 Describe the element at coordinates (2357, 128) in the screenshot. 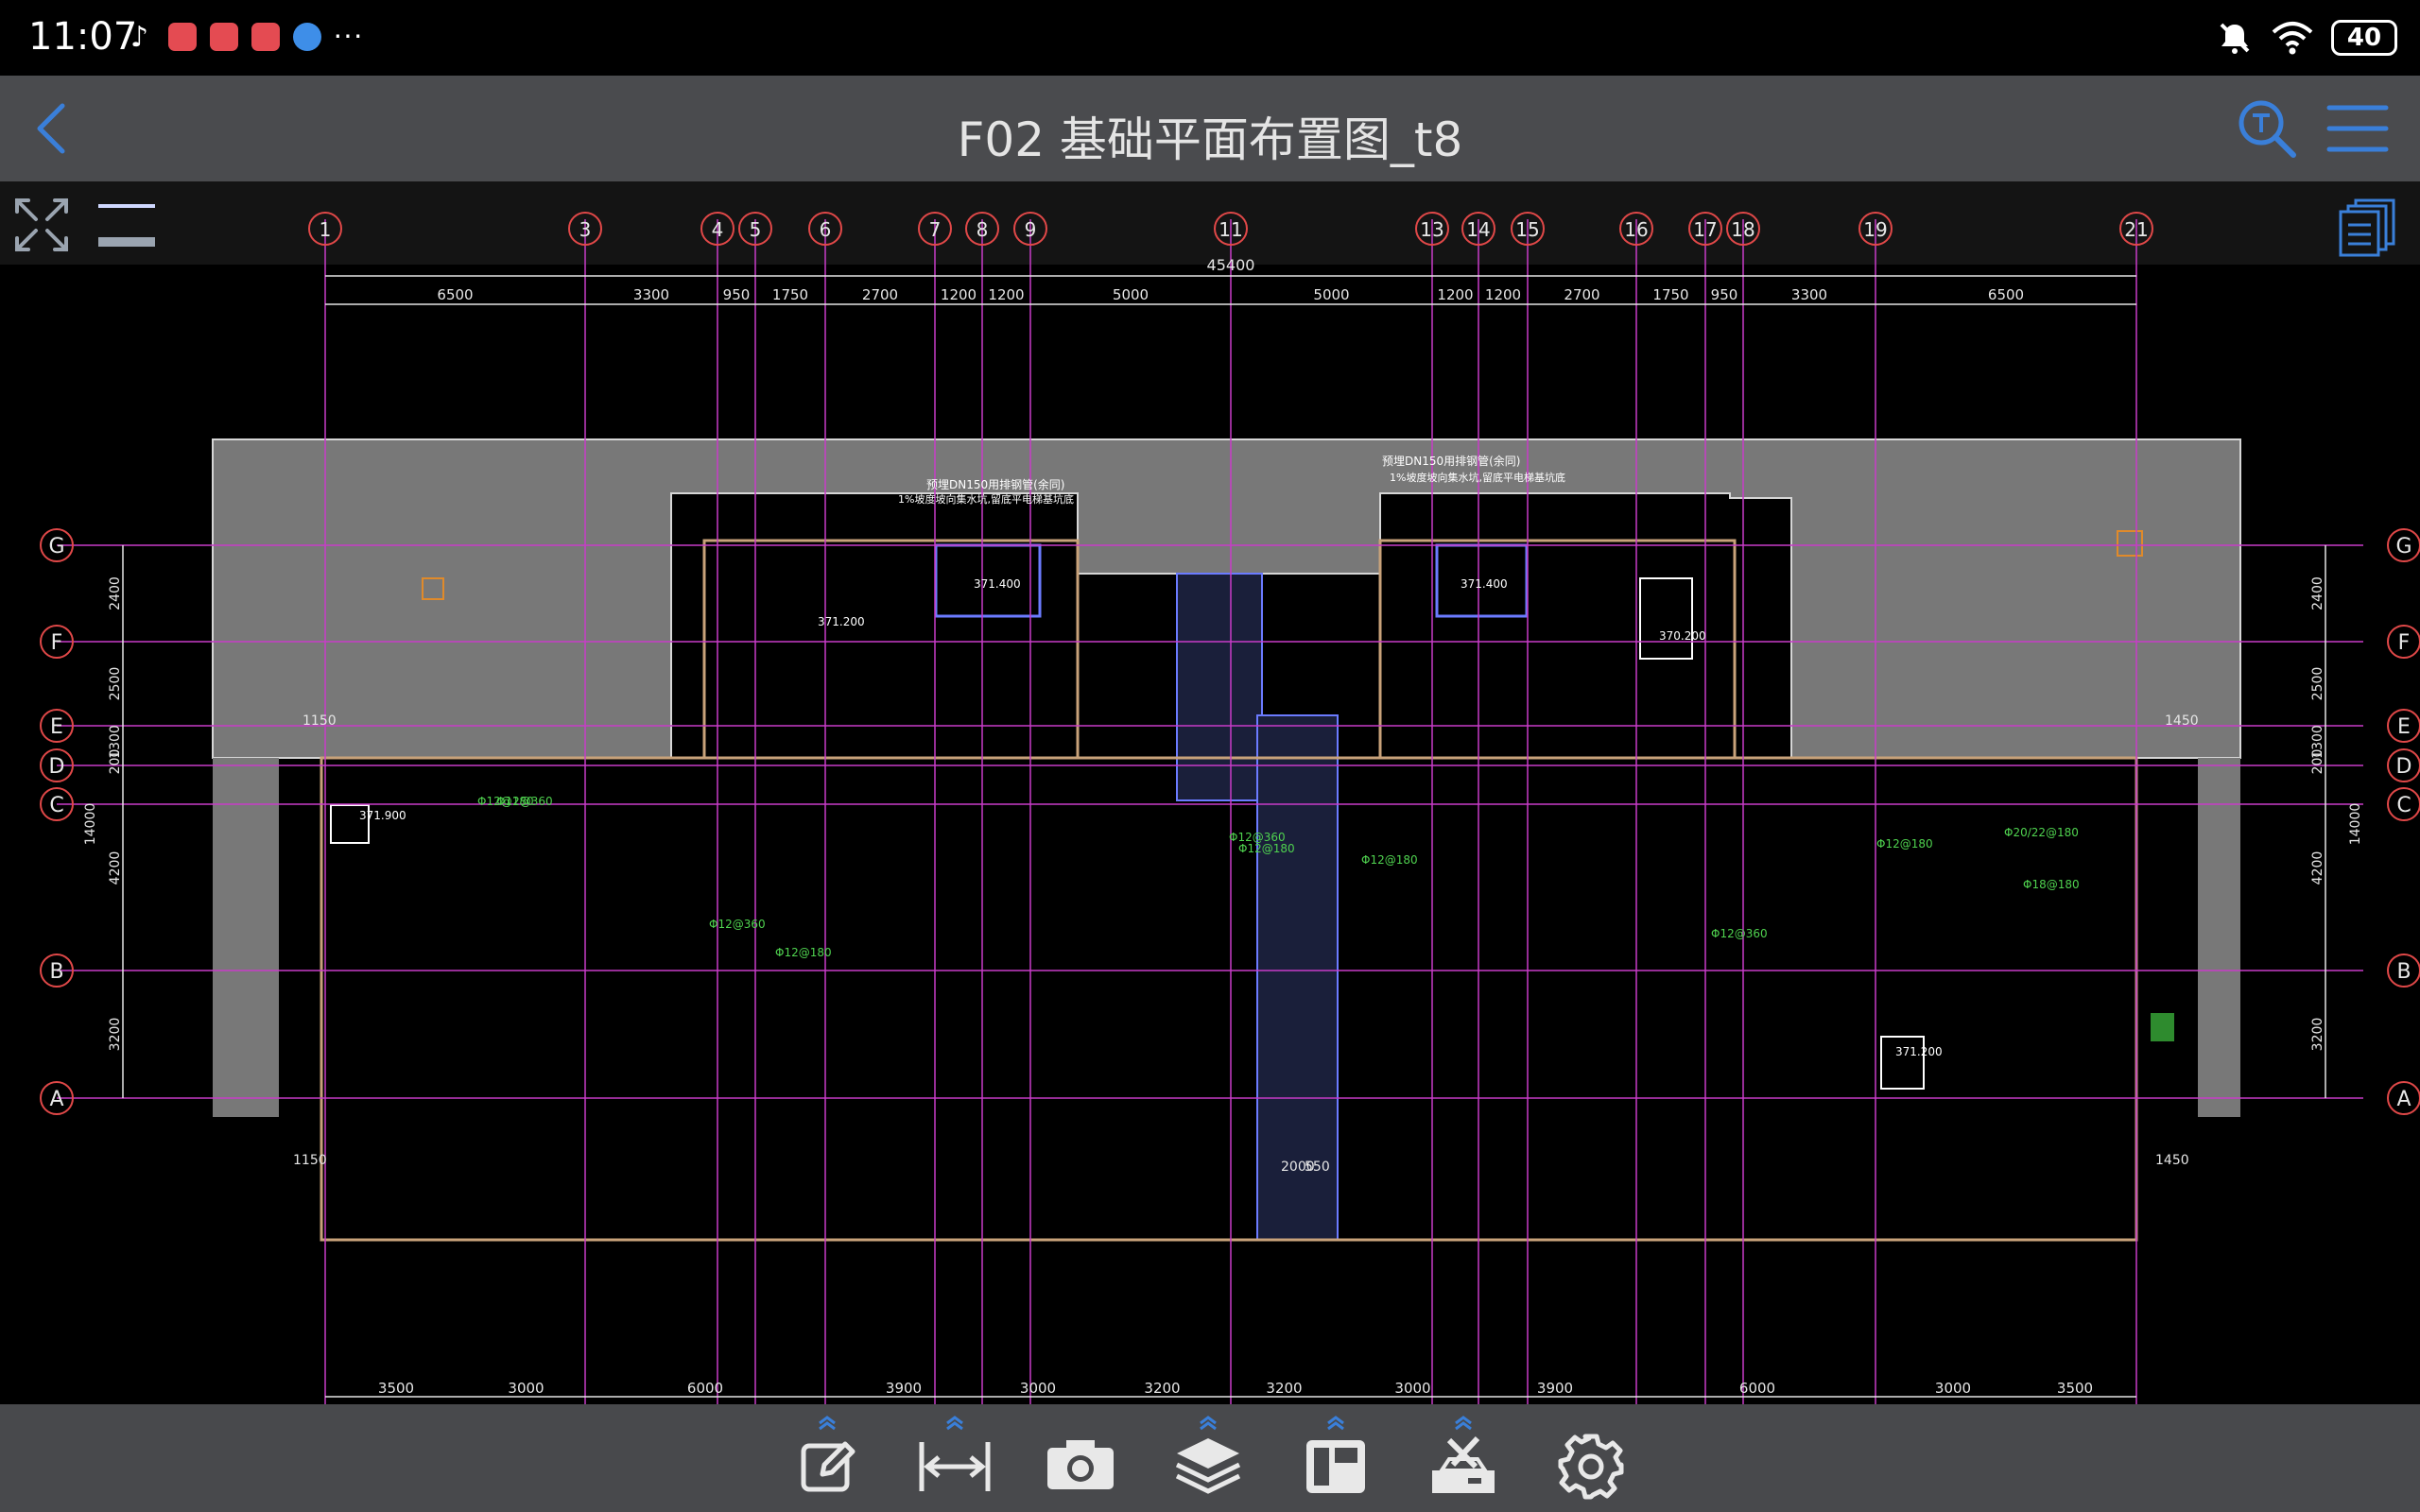

I see `menu-button` at that location.